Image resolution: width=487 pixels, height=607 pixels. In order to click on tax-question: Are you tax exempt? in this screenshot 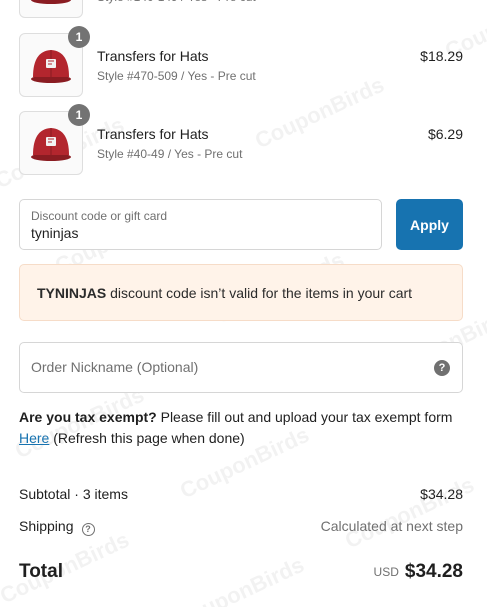, I will do `click(88, 417)`.